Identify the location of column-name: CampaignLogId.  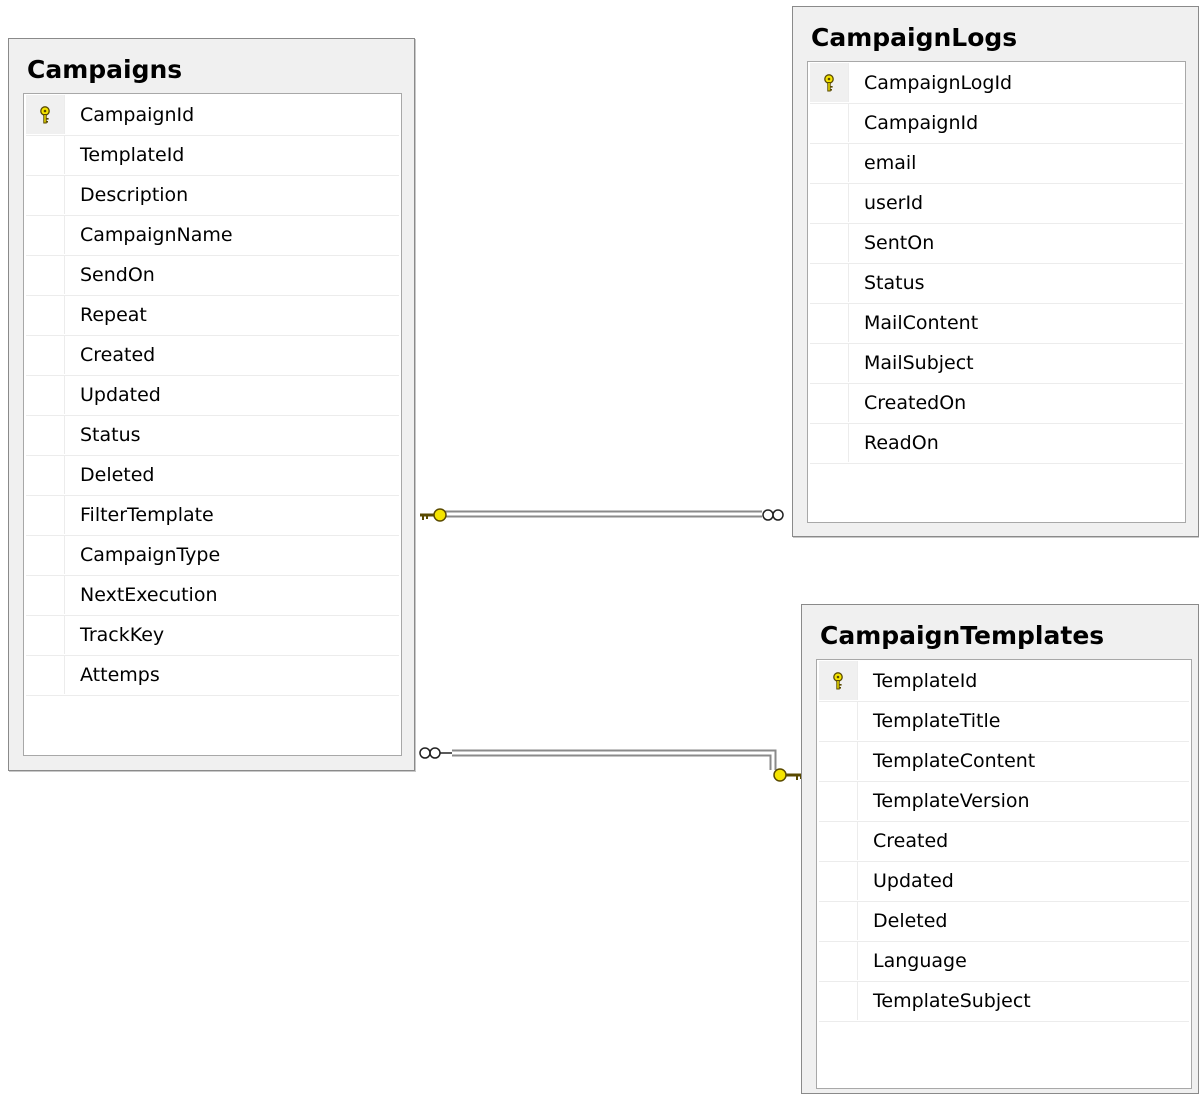
(938, 83).